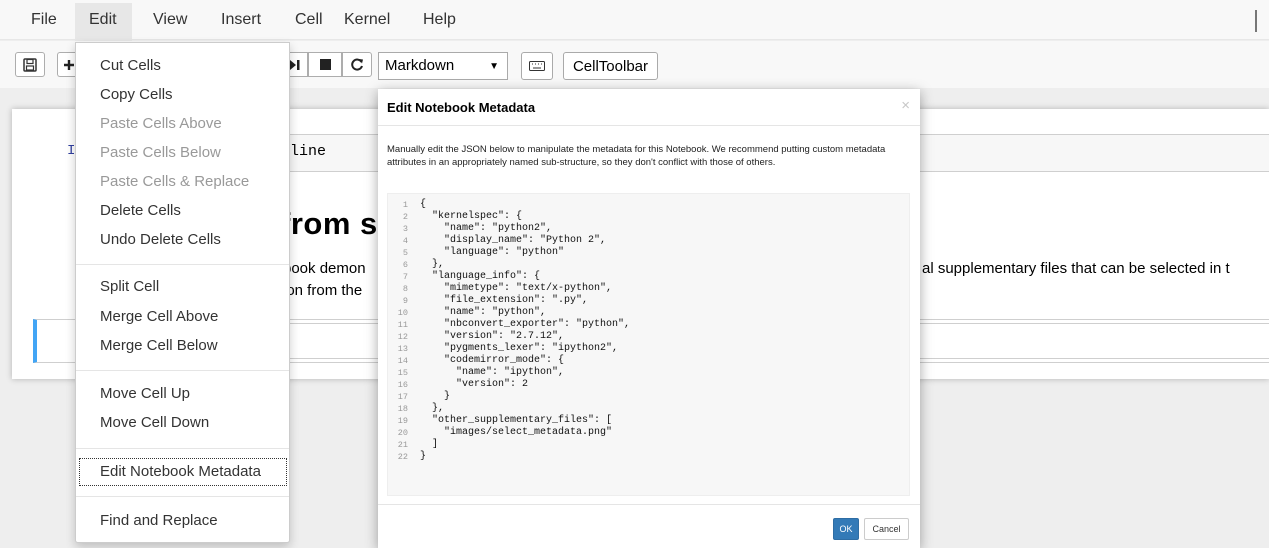  Describe the element at coordinates (159, 317) in the screenshot. I see `menu-item-merge-above: Merge Cell Above` at that location.